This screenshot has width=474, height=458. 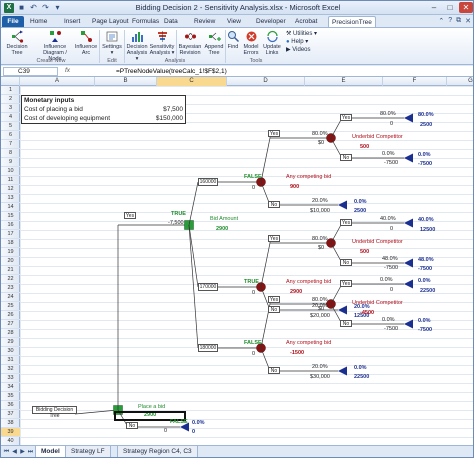 I want to click on tab-formulas: Formulas, so click(x=145, y=21).